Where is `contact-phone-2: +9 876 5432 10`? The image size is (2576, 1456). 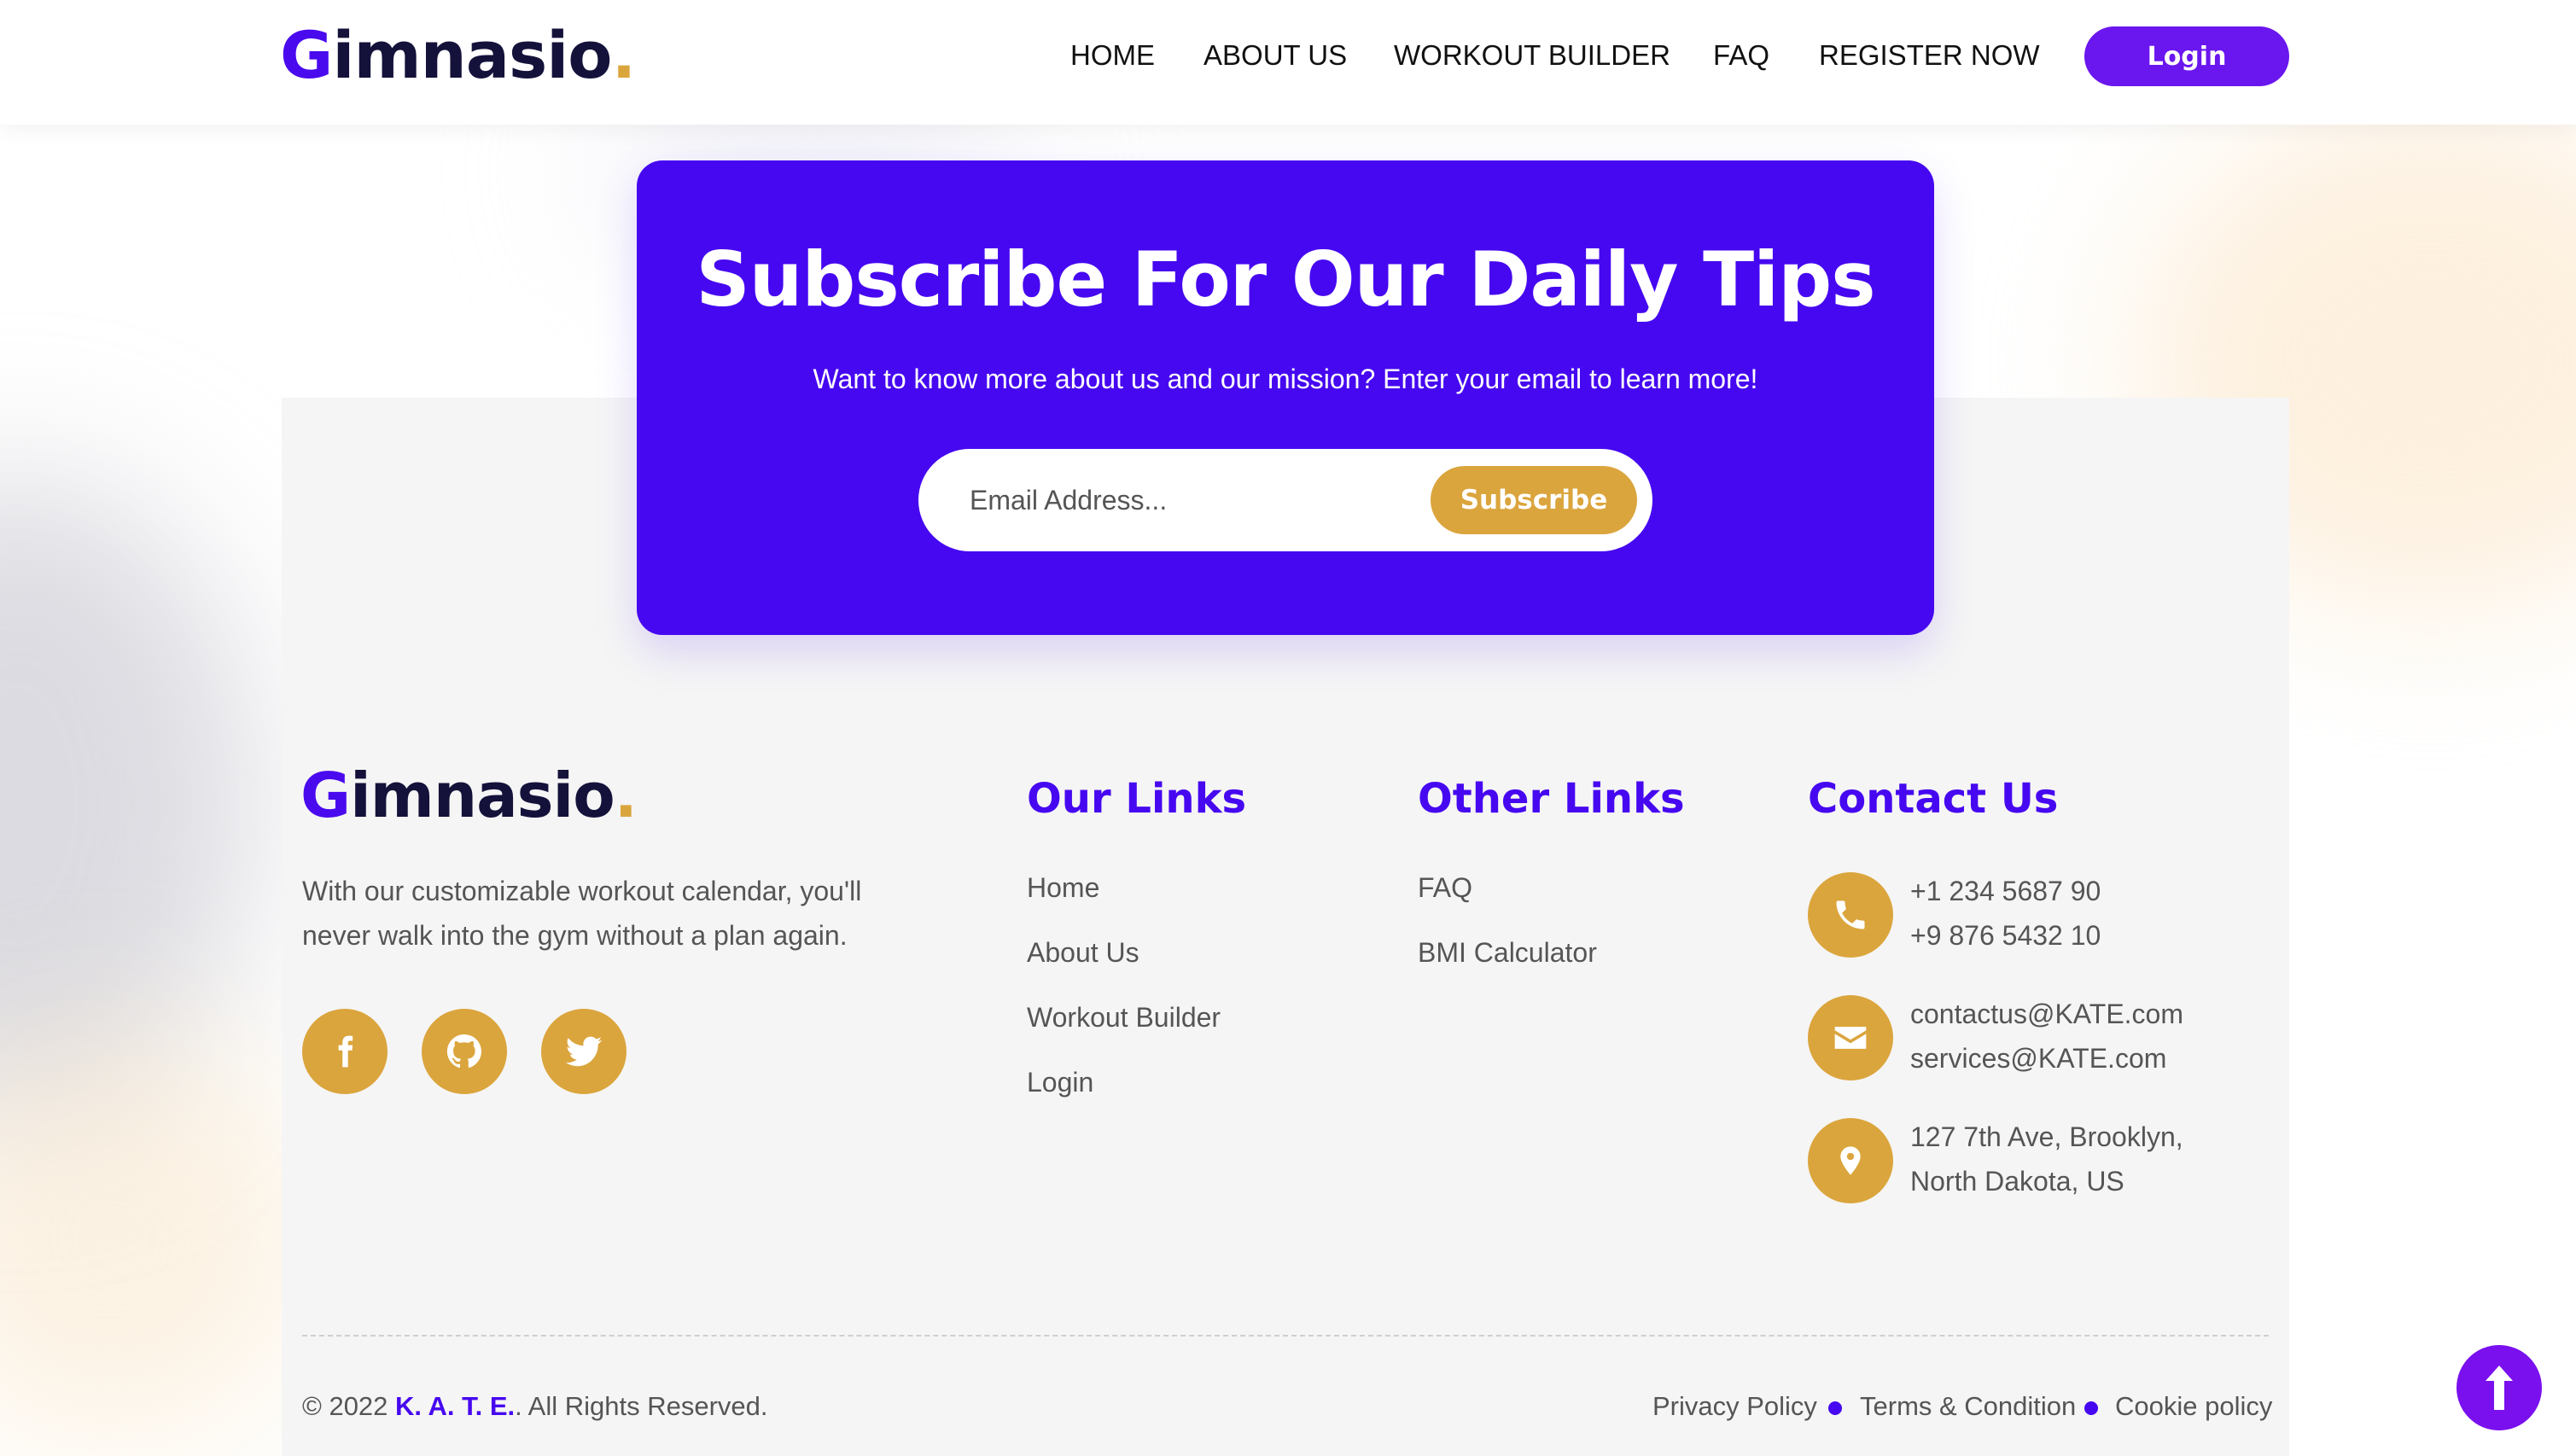
contact-phone-2: +9 876 5432 10 is located at coordinates (2005, 936).